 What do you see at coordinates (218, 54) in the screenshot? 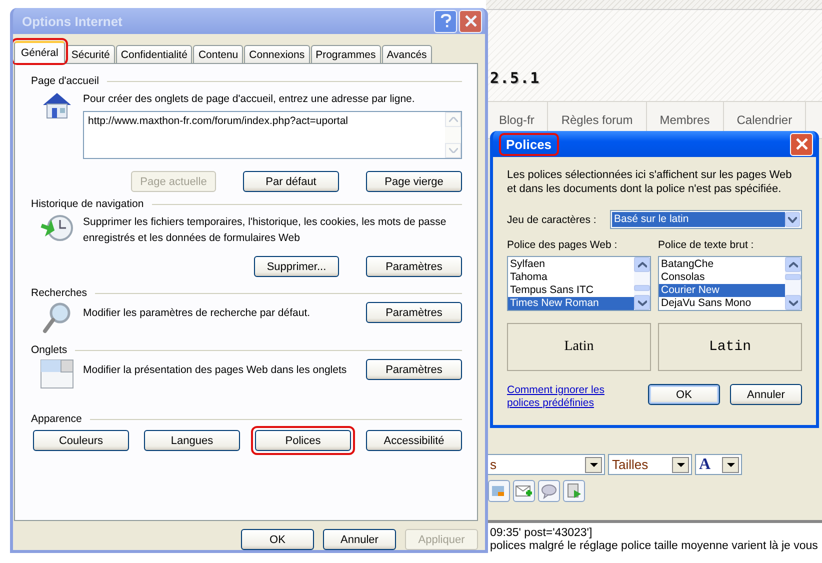
I see `tab: Contenu` at bounding box center [218, 54].